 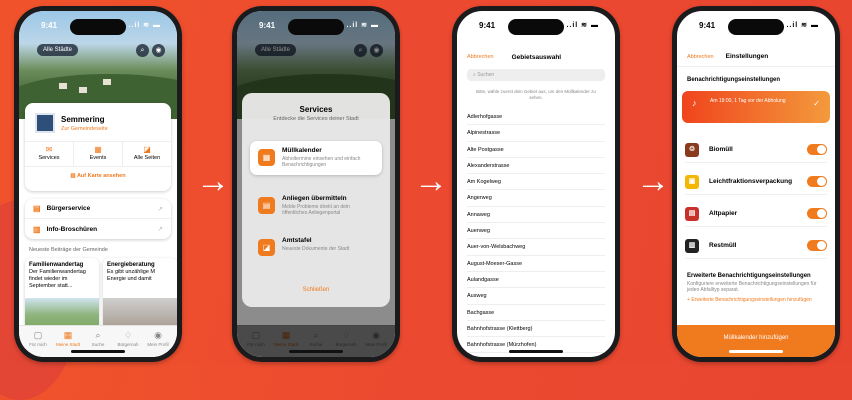 I want to click on residual-toggle, so click(x=817, y=245).